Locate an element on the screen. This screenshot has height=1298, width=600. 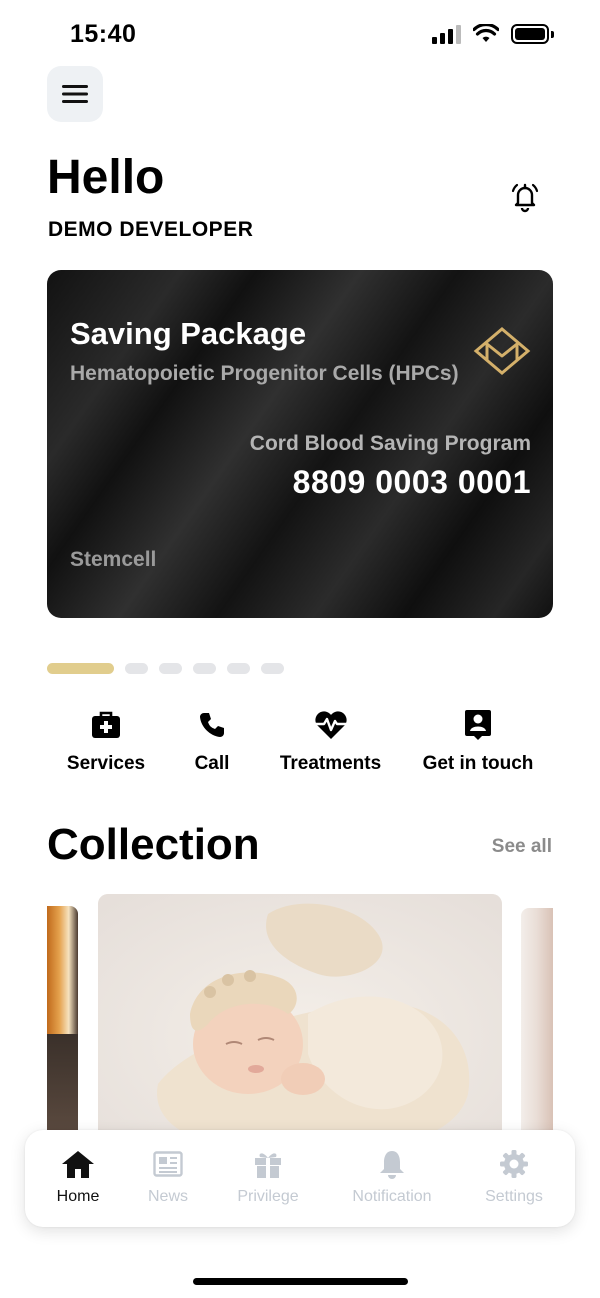
newspaper-icon is located at coordinates (168, 1164).